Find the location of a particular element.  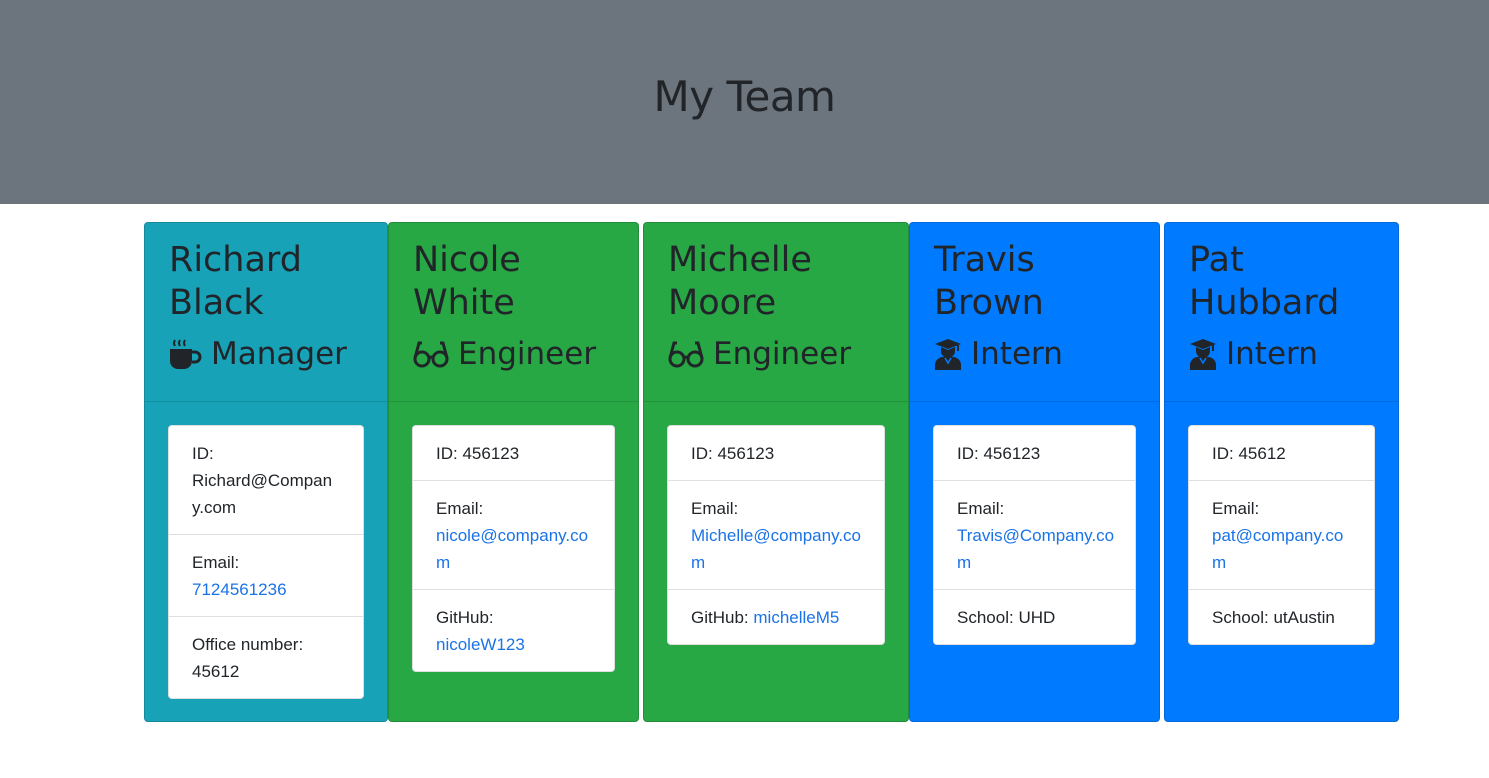

card-header: Michelle Moore Engineer is located at coordinates (776, 312).